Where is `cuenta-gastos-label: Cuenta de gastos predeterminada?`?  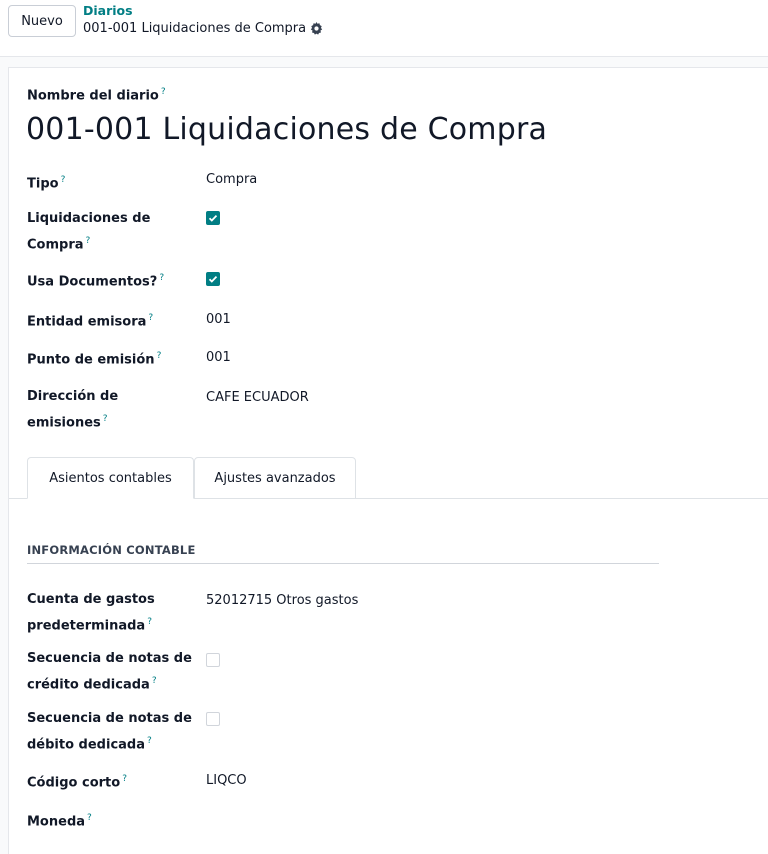 cuenta-gastos-label: Cuenta de gastos predeterminada? is located at coordinates (91, 613).